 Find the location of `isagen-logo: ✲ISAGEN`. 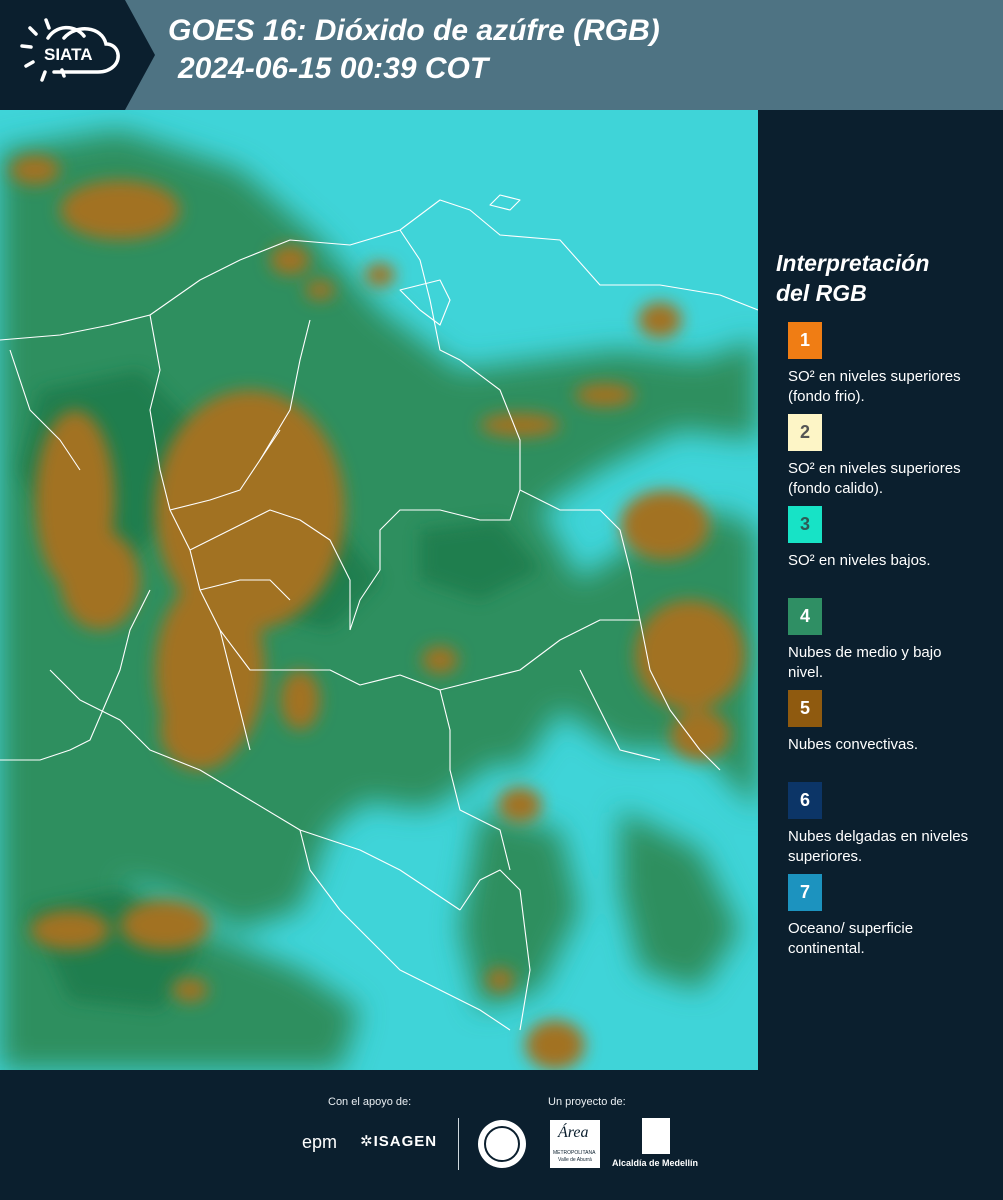

isagen-logo: ✲ISAGEN is located at coordinates (398, 1141).